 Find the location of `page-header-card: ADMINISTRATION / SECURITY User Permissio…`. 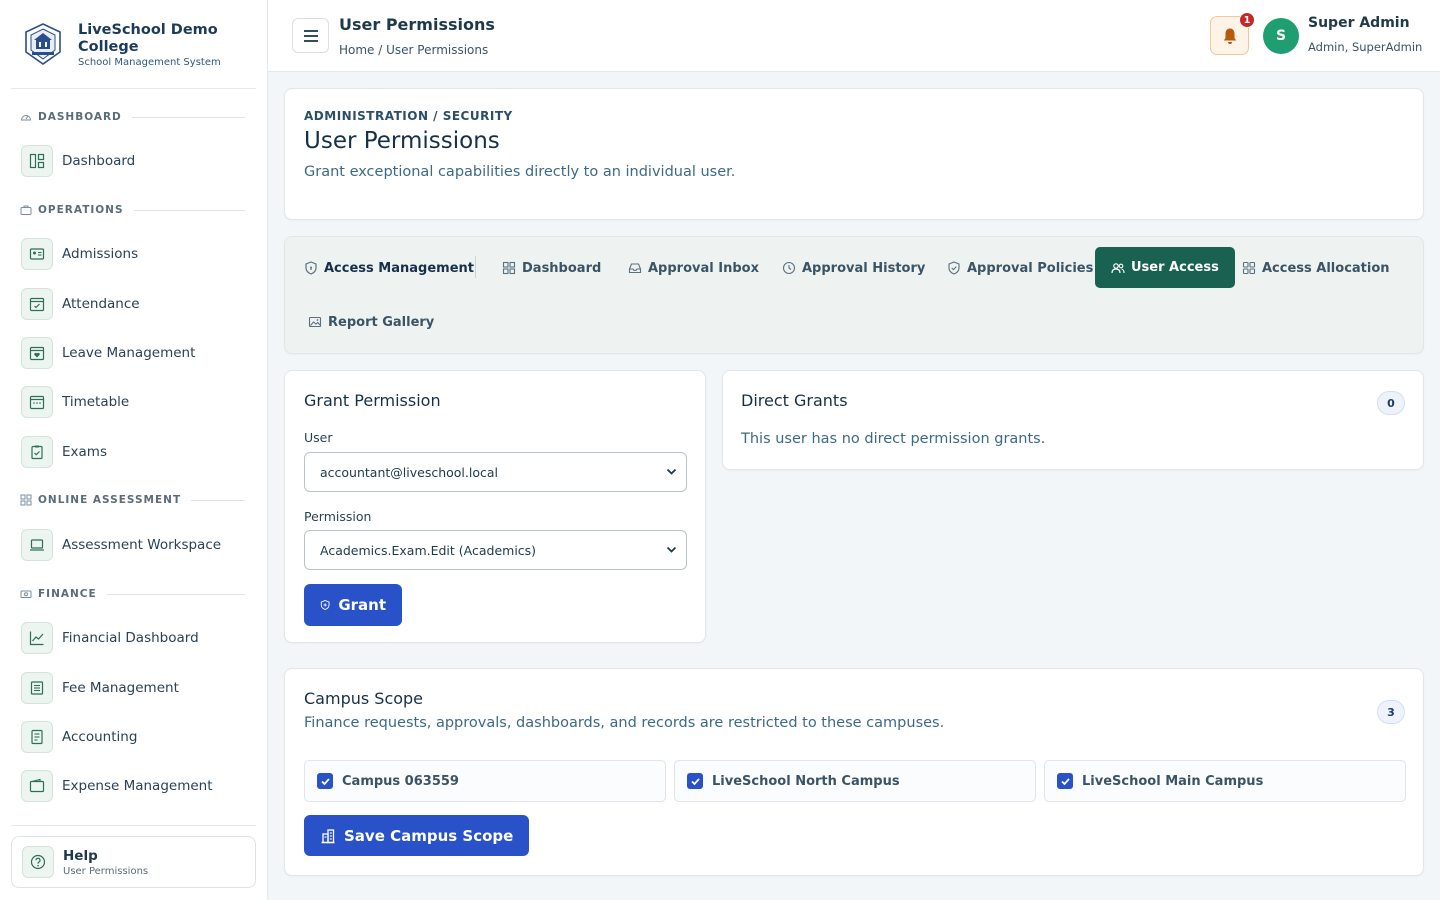

page-header-card: ADMINISTRATION / SECURITY User Permissio… is located at coordinates (854, 154).